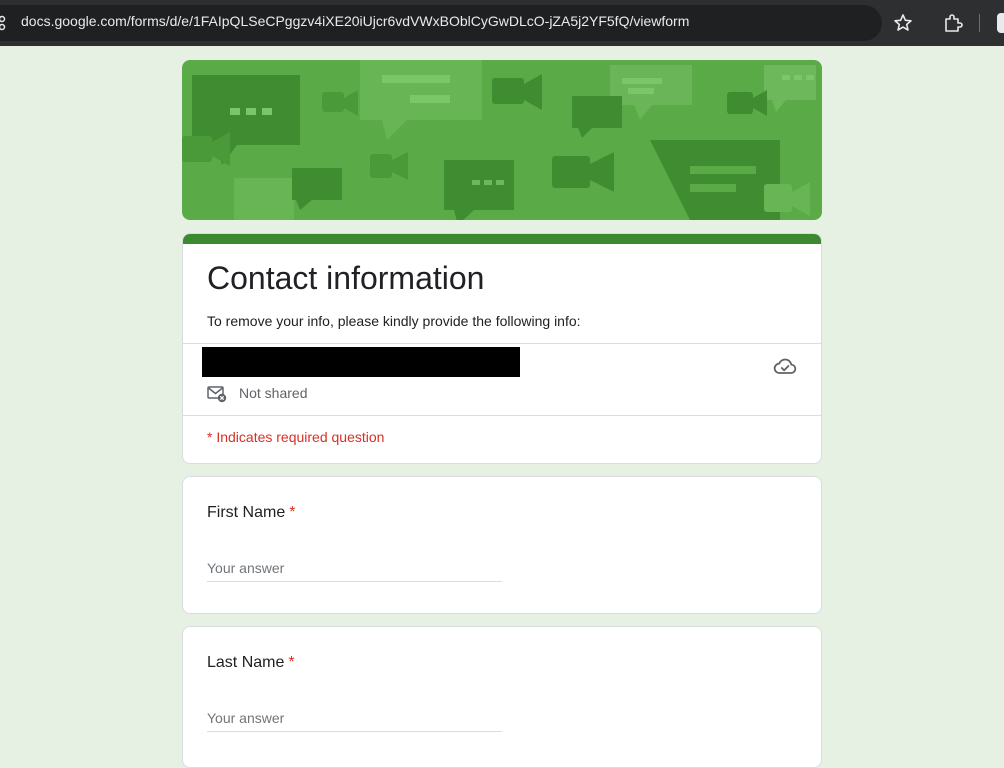 The height and width of the screenshot is (768, 1004). What do you see at coordinates (246, 662) in the screenshot?
I see `question-title: Last Name` at bounding box center [246, 662].